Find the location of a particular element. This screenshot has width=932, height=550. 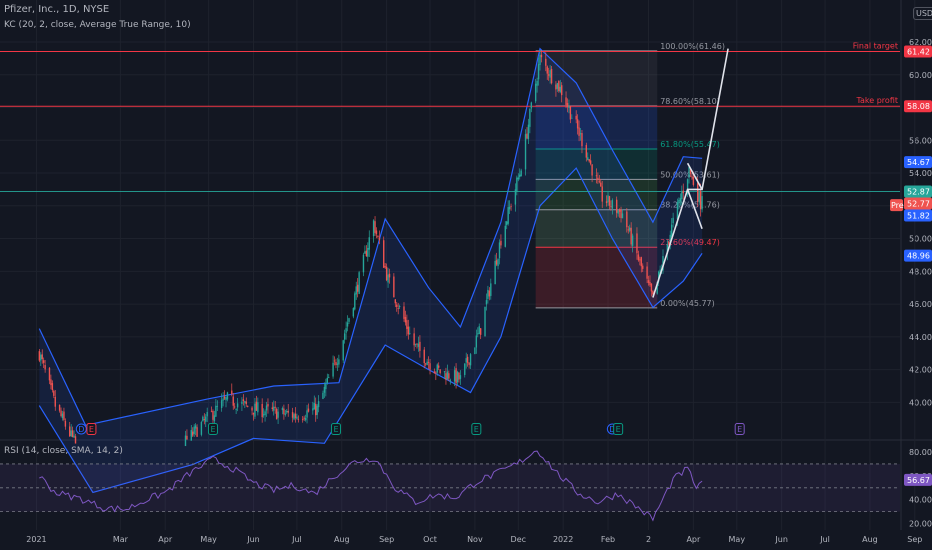

time-tick-label: Jun is located at coordinates (253, 539).